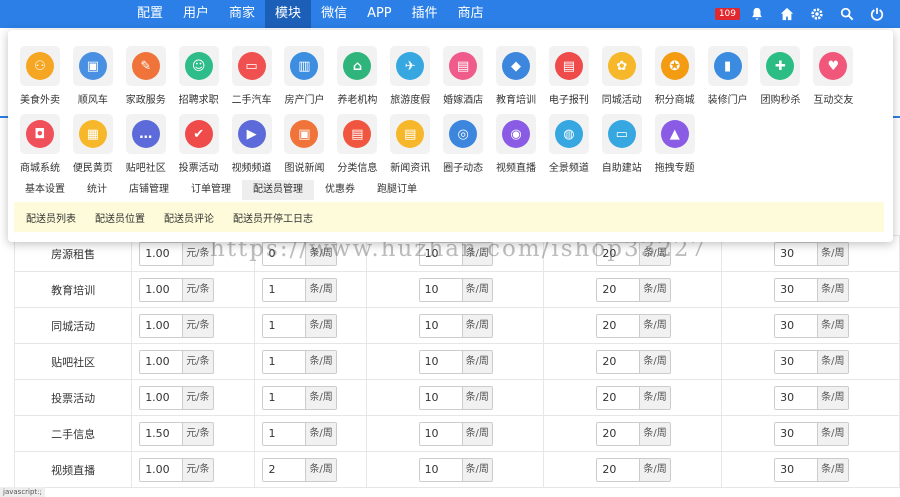 Image resolution: width=900 pixels, height=497 pixels. Describe the element at coordinates (146, 80) in the screenshot. I see `module-item: ✎ 家政服务` at that location.